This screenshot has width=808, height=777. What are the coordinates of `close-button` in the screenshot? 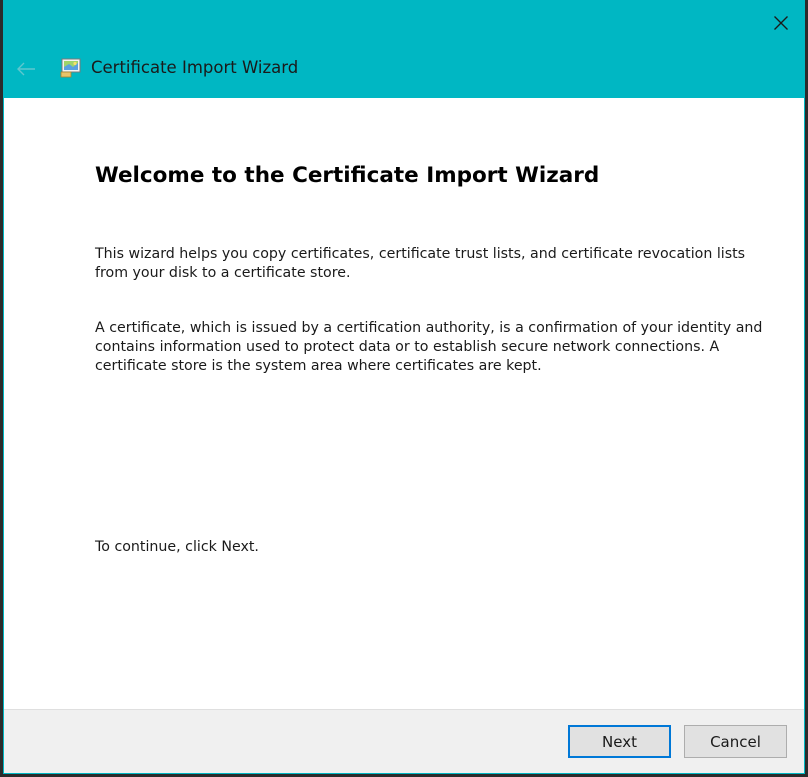 It's located at (781, 23).